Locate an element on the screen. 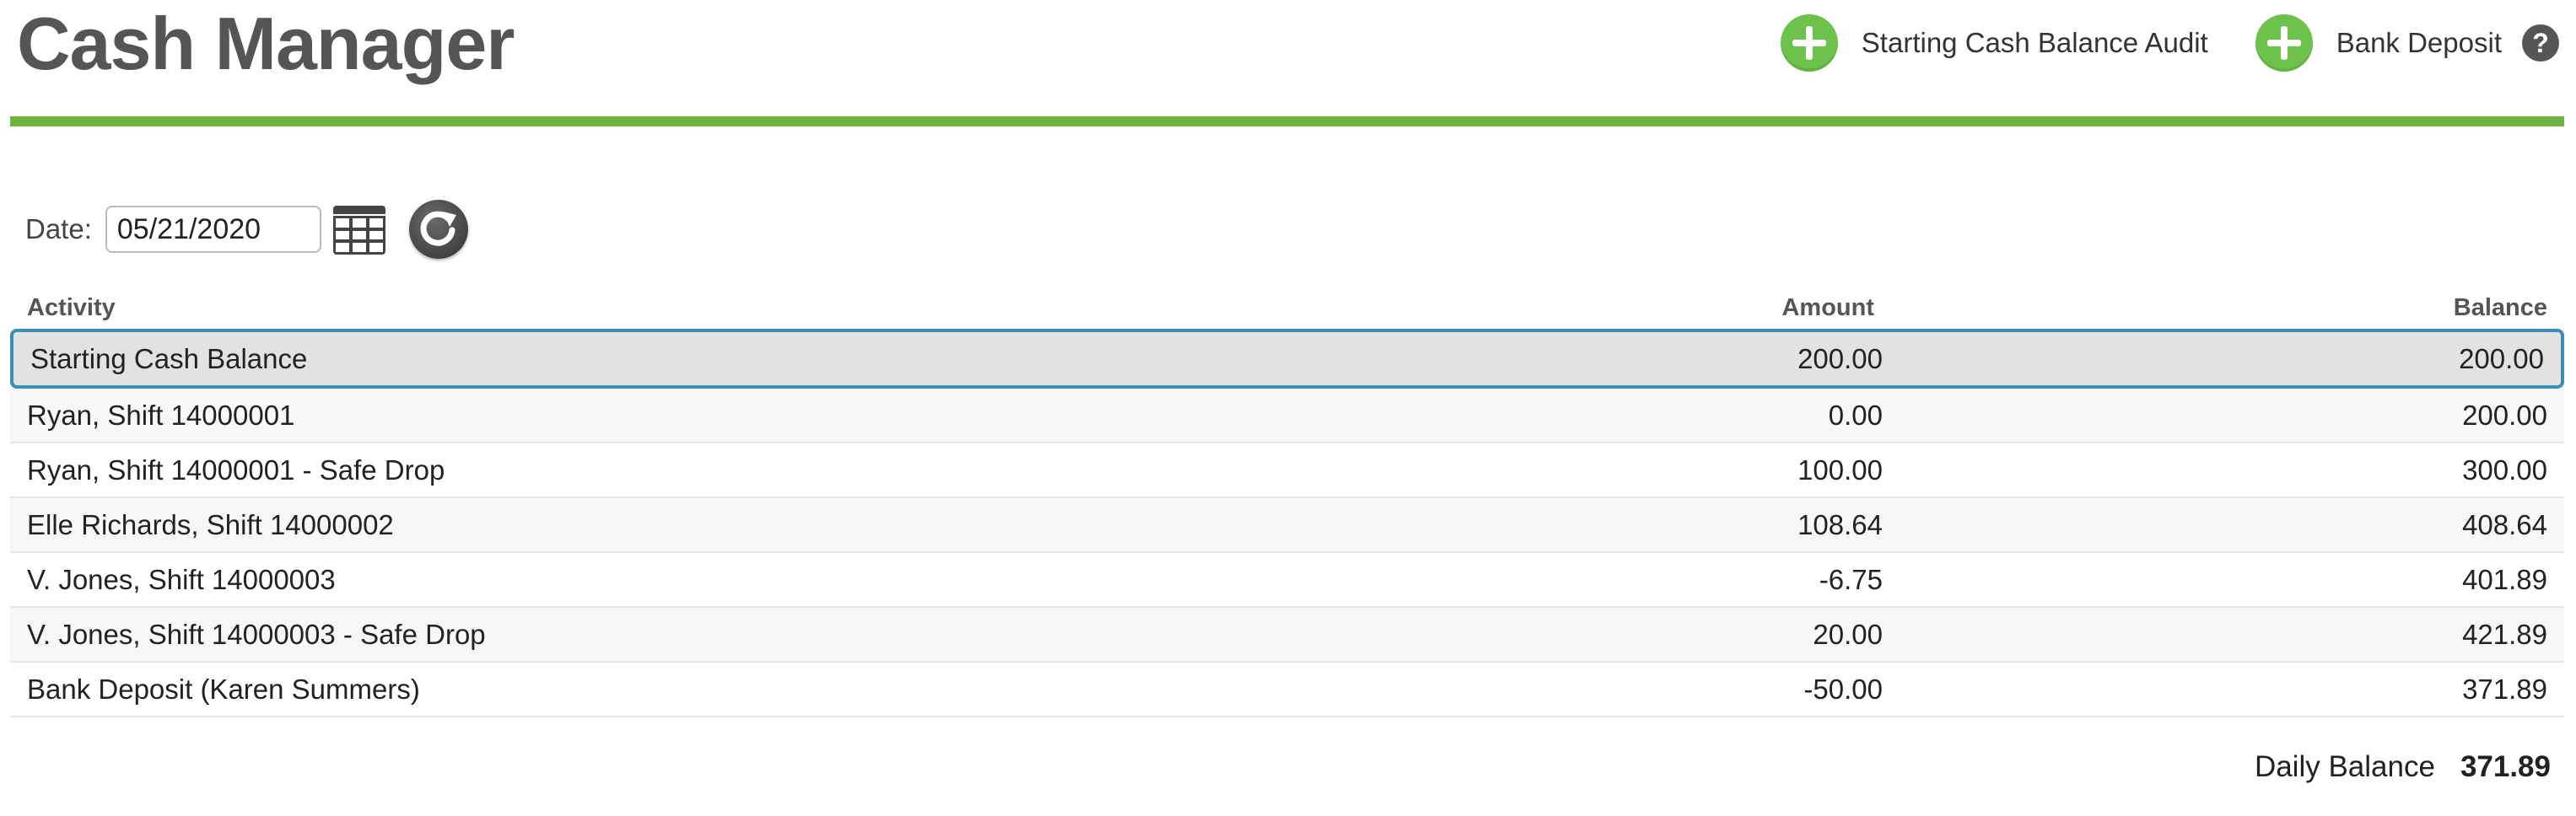 The width and height of the screenshot is (2576, 816). balance-cell: 421.89 is located at coordinates (2232, 635).